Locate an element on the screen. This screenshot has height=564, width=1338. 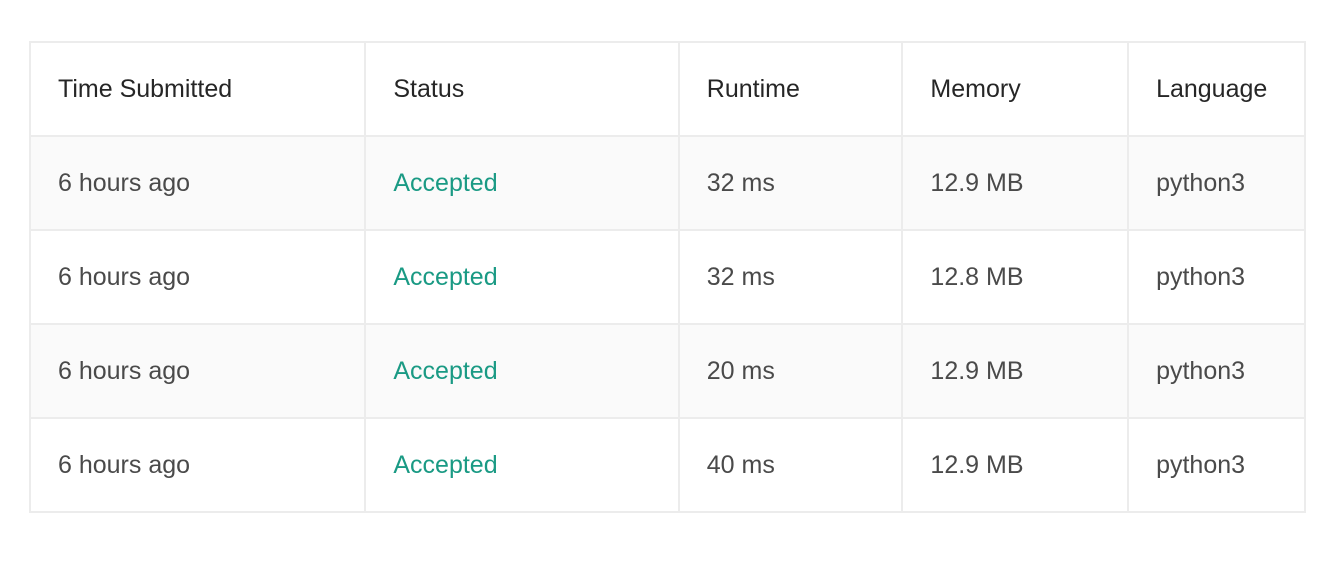
header-memory: Memory is located at coordinates (1015, 89).